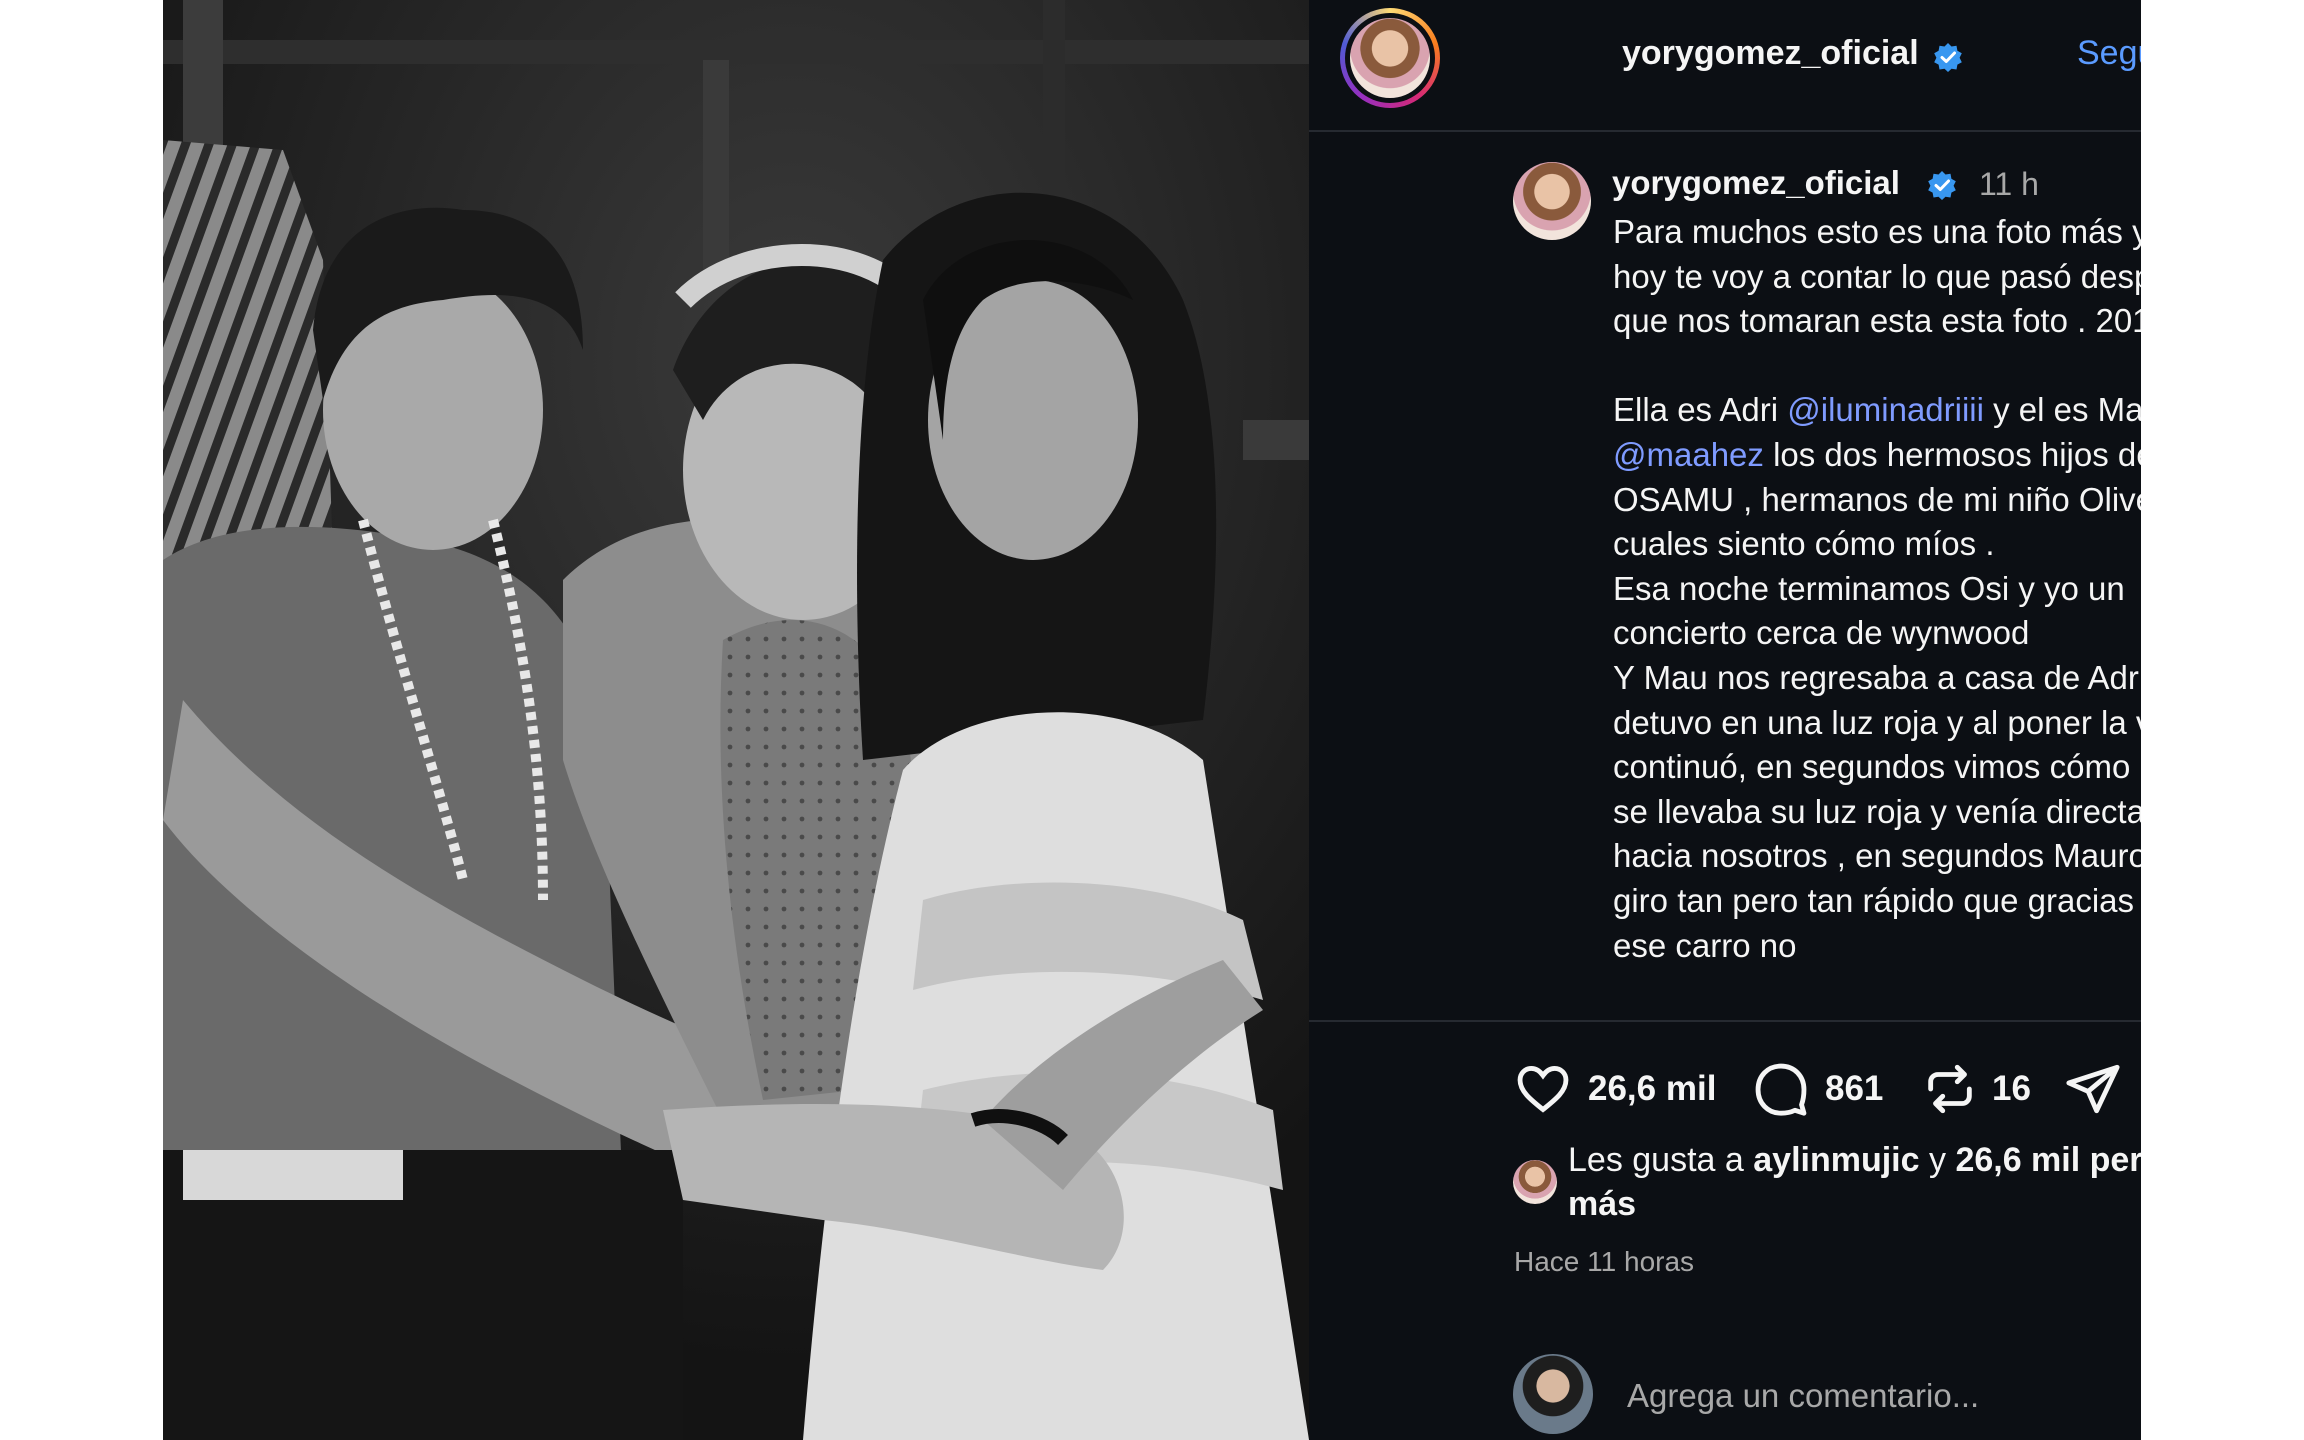 This screenshot has height=1440, width=2304. I want to click on caption-scroll-fade, so click(1877, 1002).